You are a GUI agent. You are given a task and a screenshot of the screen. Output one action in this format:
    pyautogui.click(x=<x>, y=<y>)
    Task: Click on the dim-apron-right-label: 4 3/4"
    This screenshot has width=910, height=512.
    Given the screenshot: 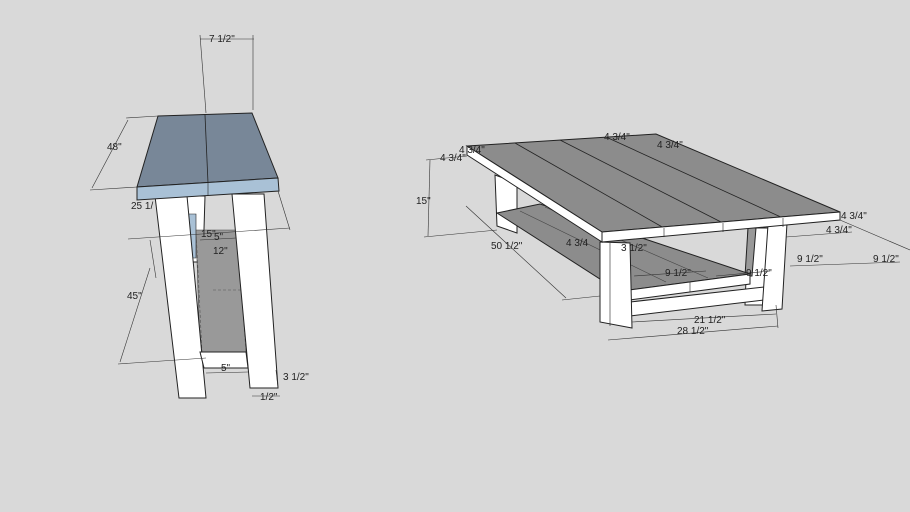 What is the action you would take?
    pyautogui.click(x=854, y=216)
    